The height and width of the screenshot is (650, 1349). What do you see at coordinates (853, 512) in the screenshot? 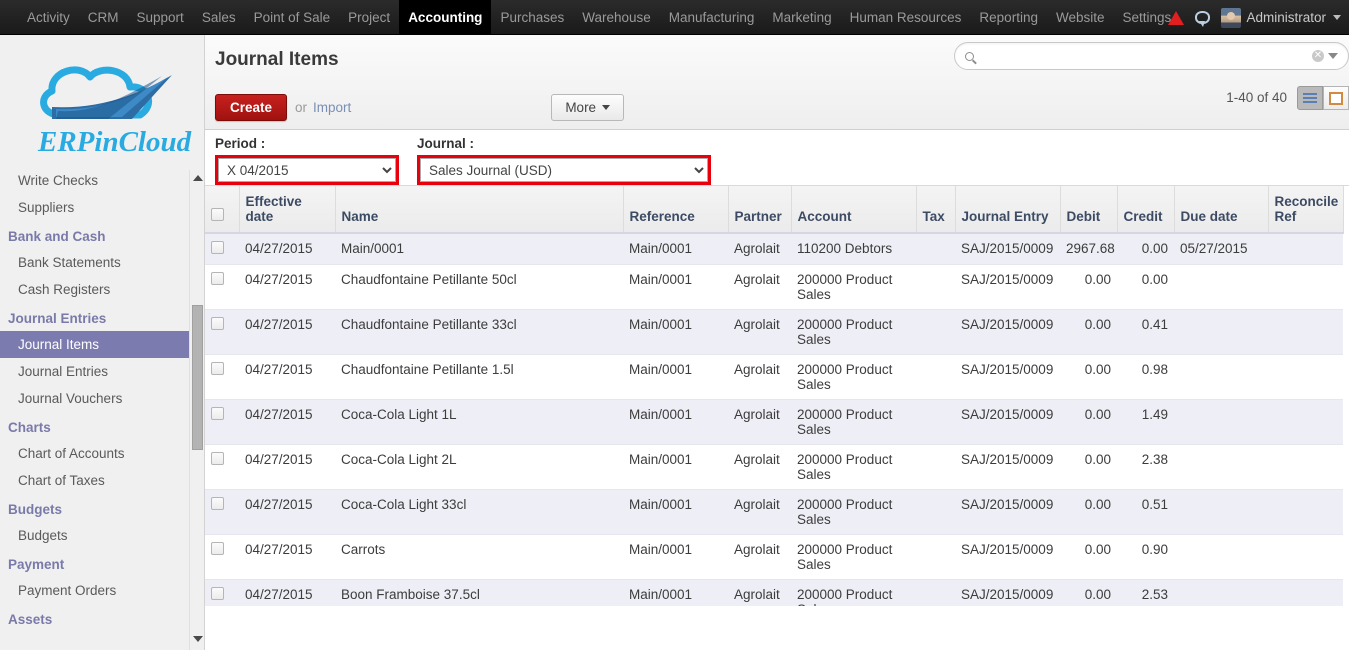
I see `cell-account: 200000 Product Sales` at bounding box center [853, 512].